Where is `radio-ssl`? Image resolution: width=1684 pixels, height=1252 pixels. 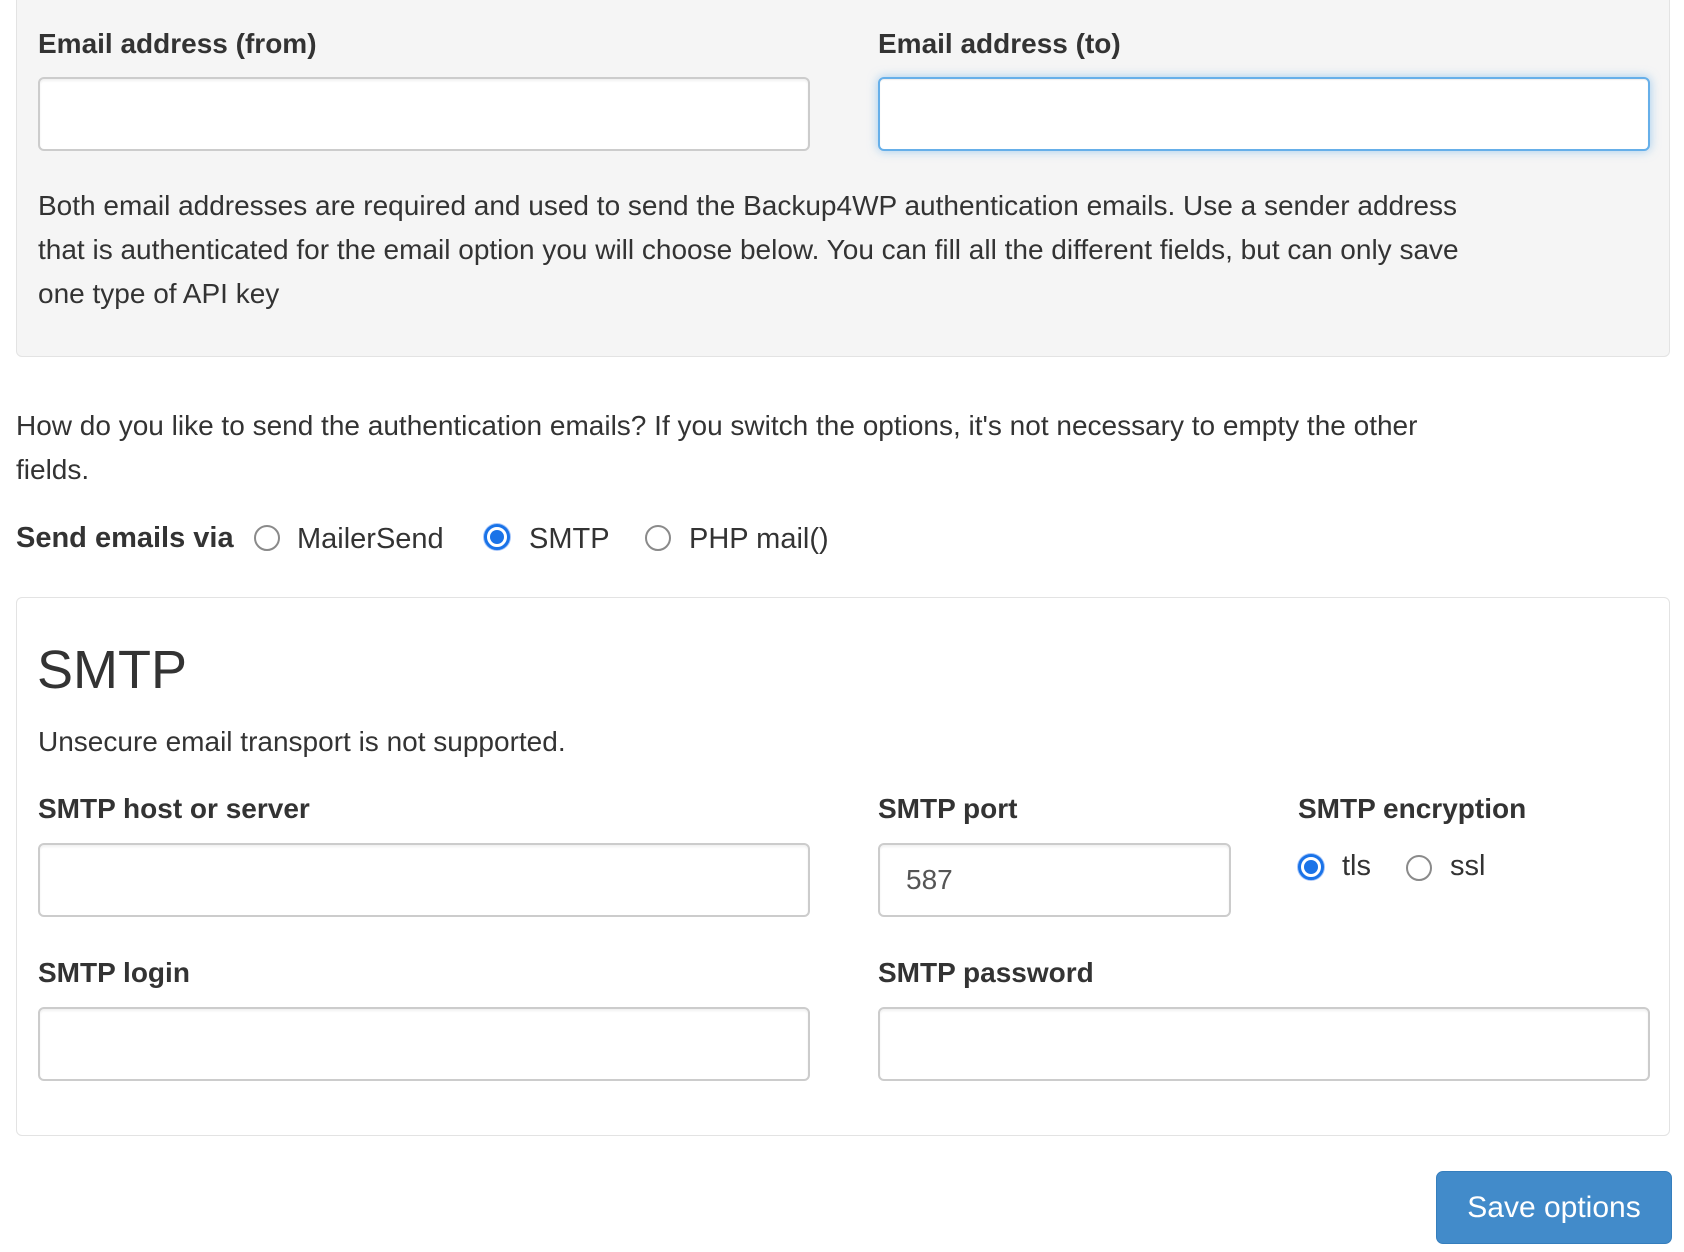 radio-ssl is located at coordinates (1419, 868).